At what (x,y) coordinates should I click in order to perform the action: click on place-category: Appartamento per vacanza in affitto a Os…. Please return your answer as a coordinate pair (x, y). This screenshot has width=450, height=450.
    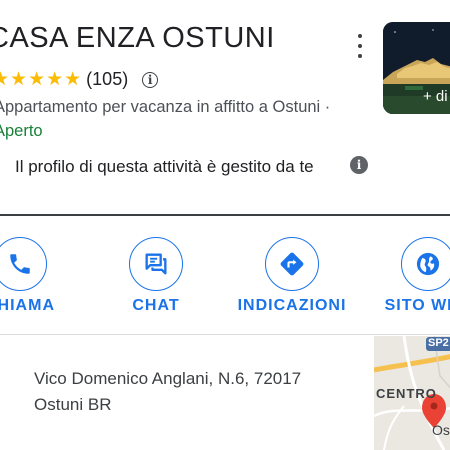
    Looking at the image, I should click on (165, 107).